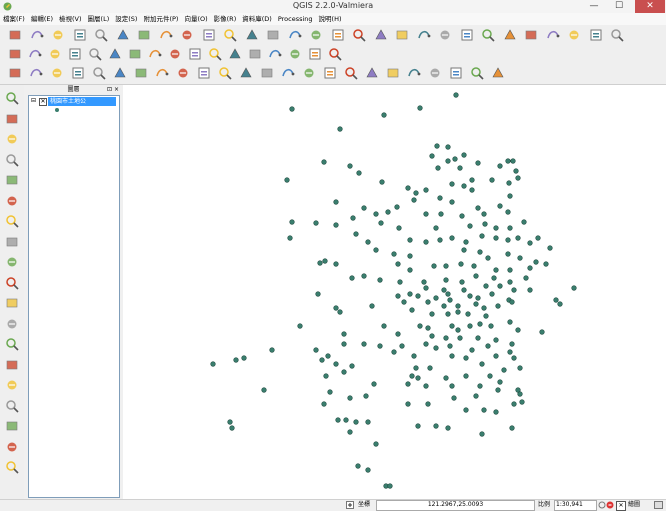 Image resolution: width=666 pixels, height=511 pixels. Describe the element at coordinates (12, 139) in the screenshot. I see `add-postgis-layer-icon` at that location.